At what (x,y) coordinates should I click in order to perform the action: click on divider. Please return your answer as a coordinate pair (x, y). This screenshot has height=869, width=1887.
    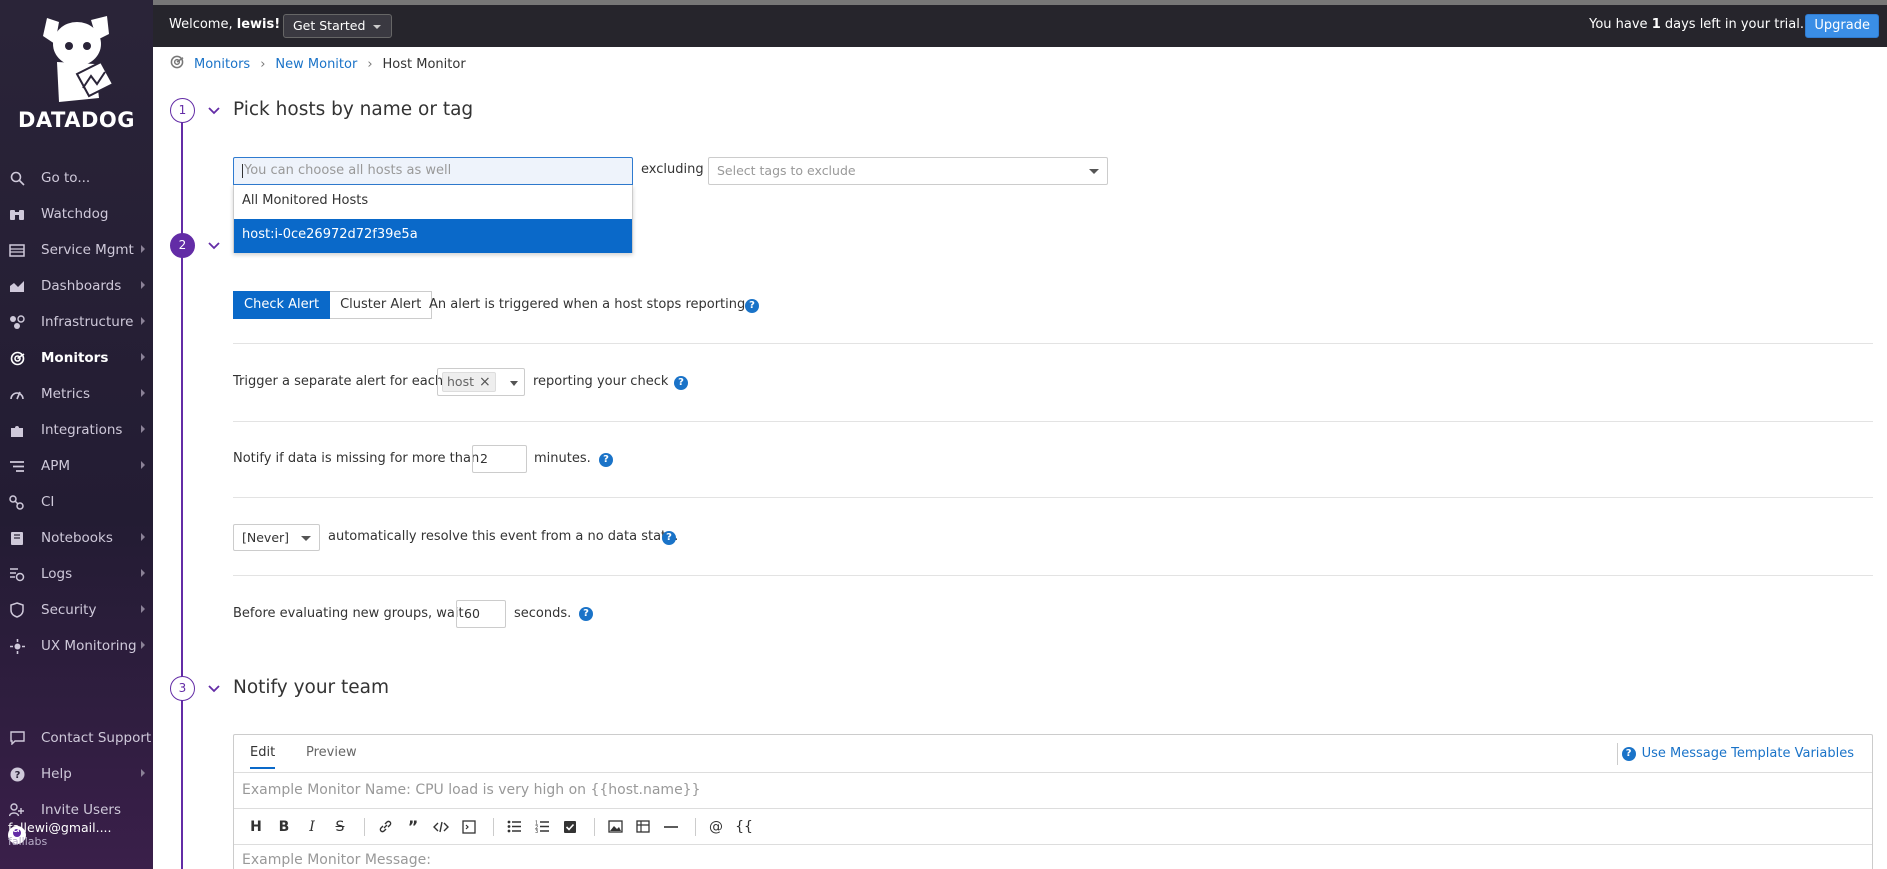
    Looking at the image, I should click on (1053, 421).